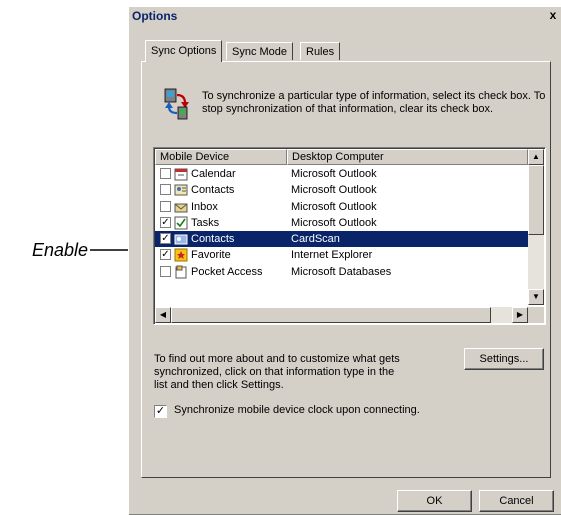  What do you see at coordinates (407, 157) in the screenshot?
I see `column-header-desktop-computer: Desktop Computer` at bounding box center [407, 157].